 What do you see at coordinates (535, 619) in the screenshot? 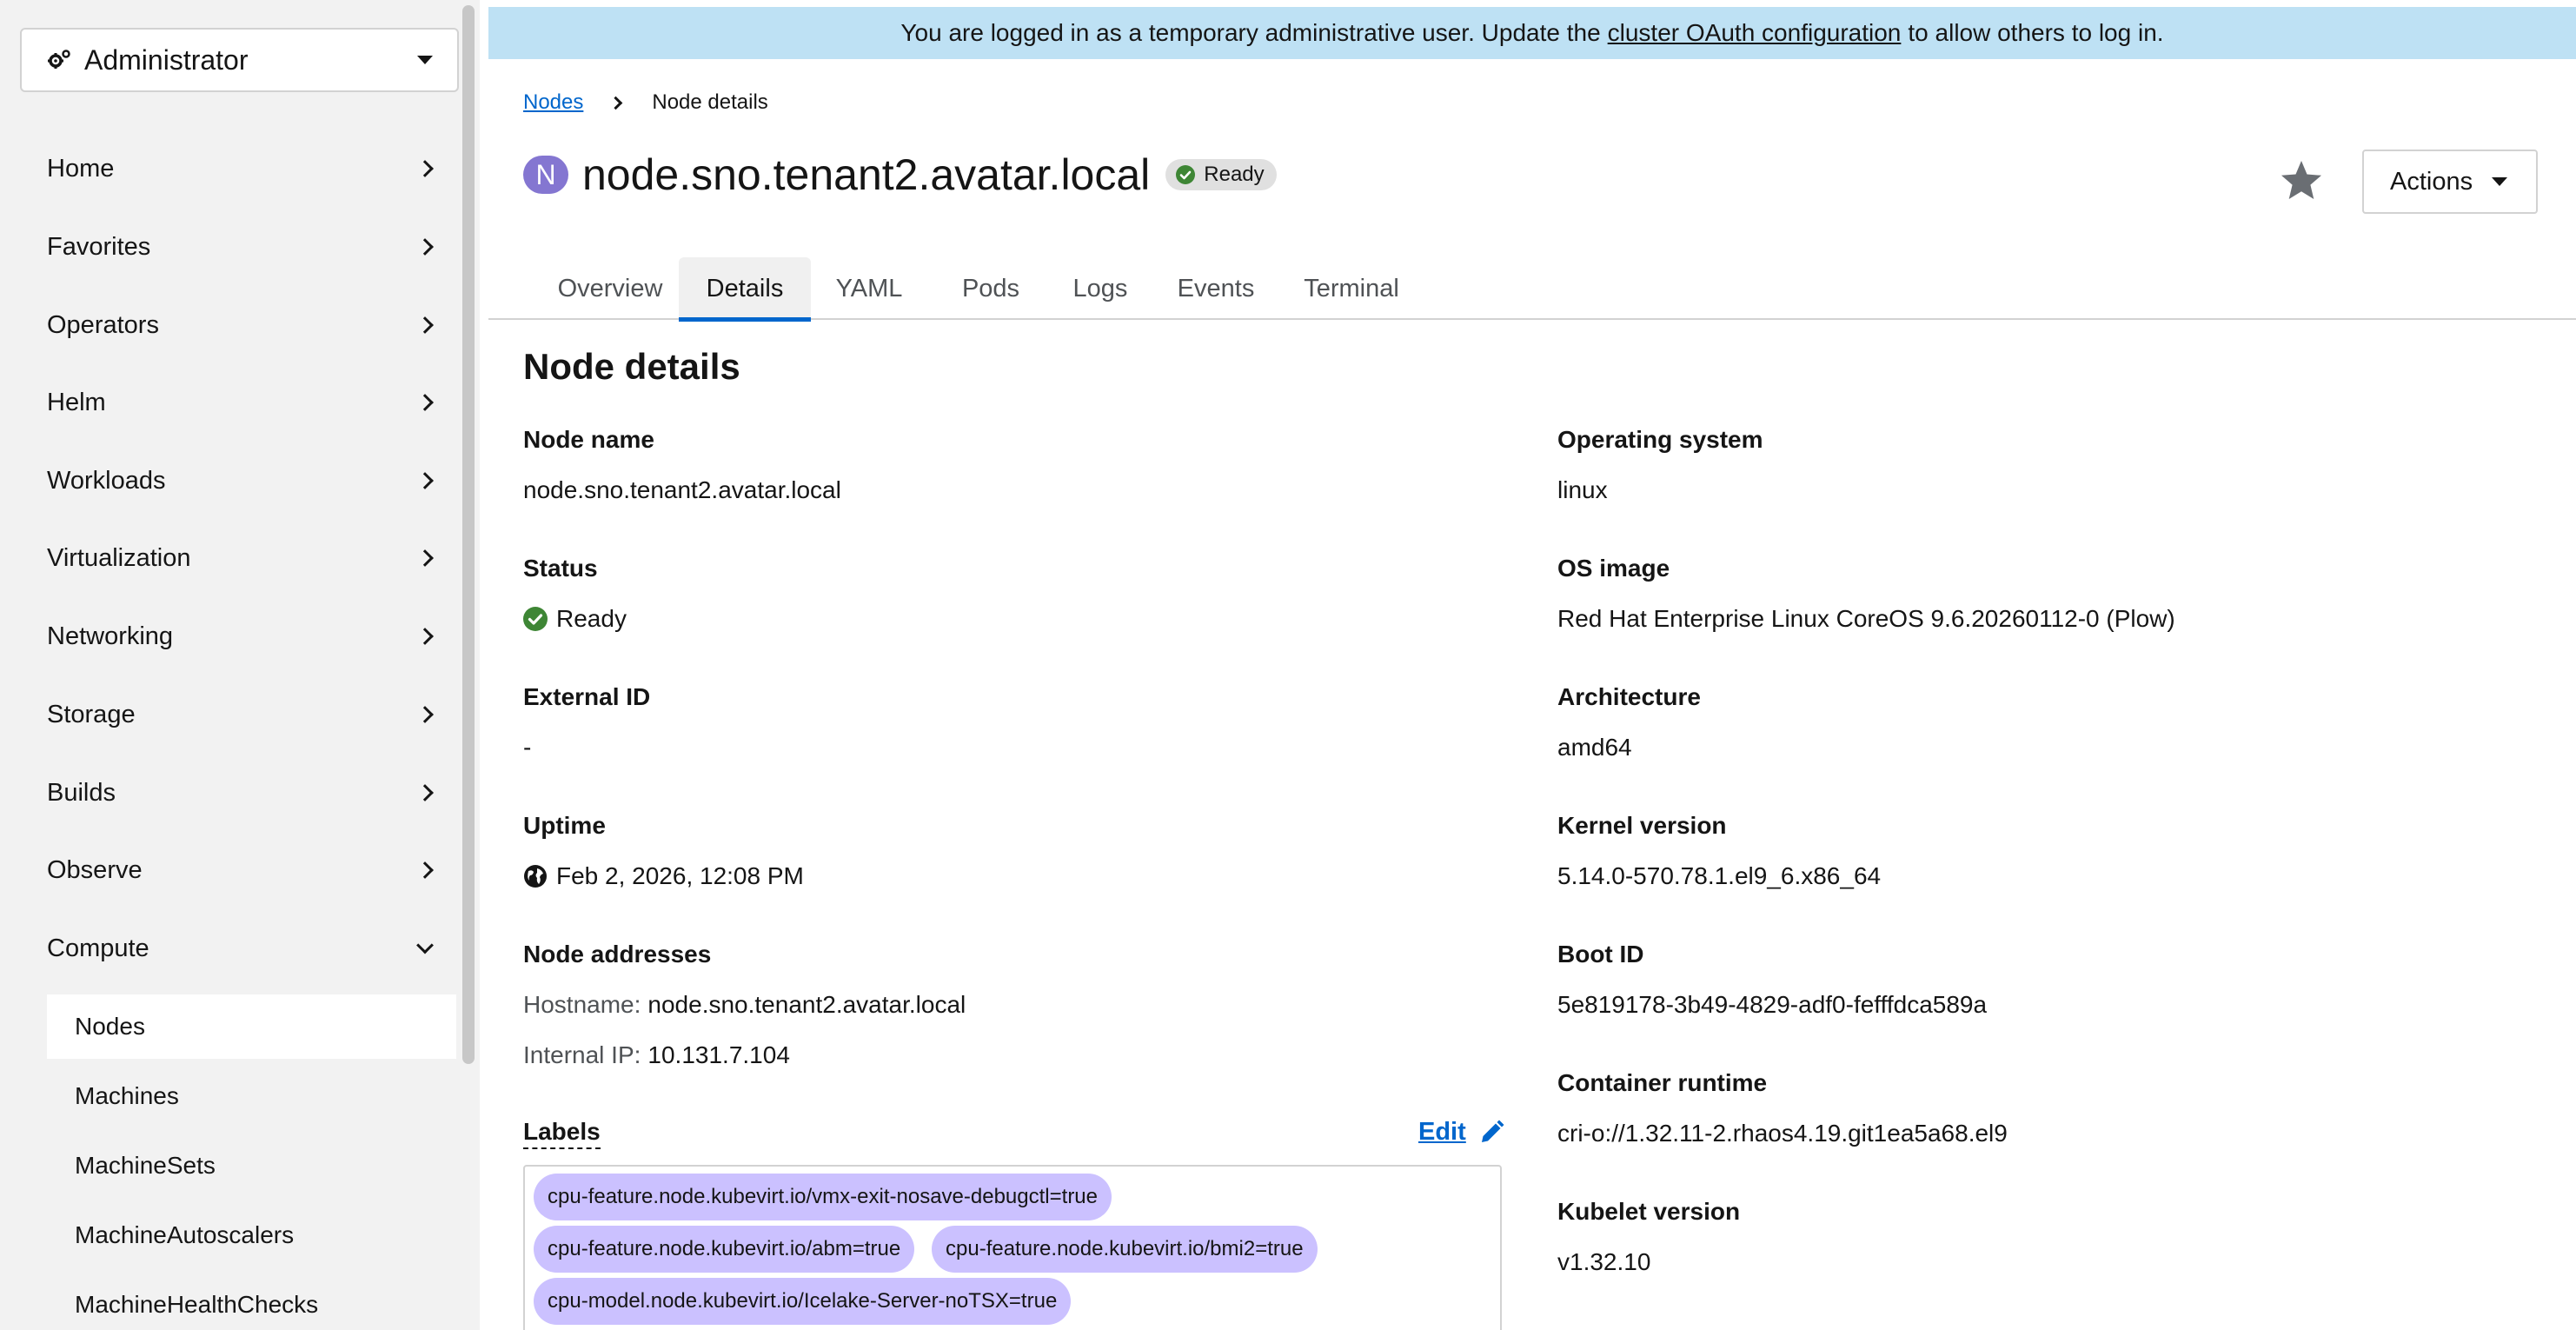
I see `check-circle-icon` at bounding box center [535, 619].